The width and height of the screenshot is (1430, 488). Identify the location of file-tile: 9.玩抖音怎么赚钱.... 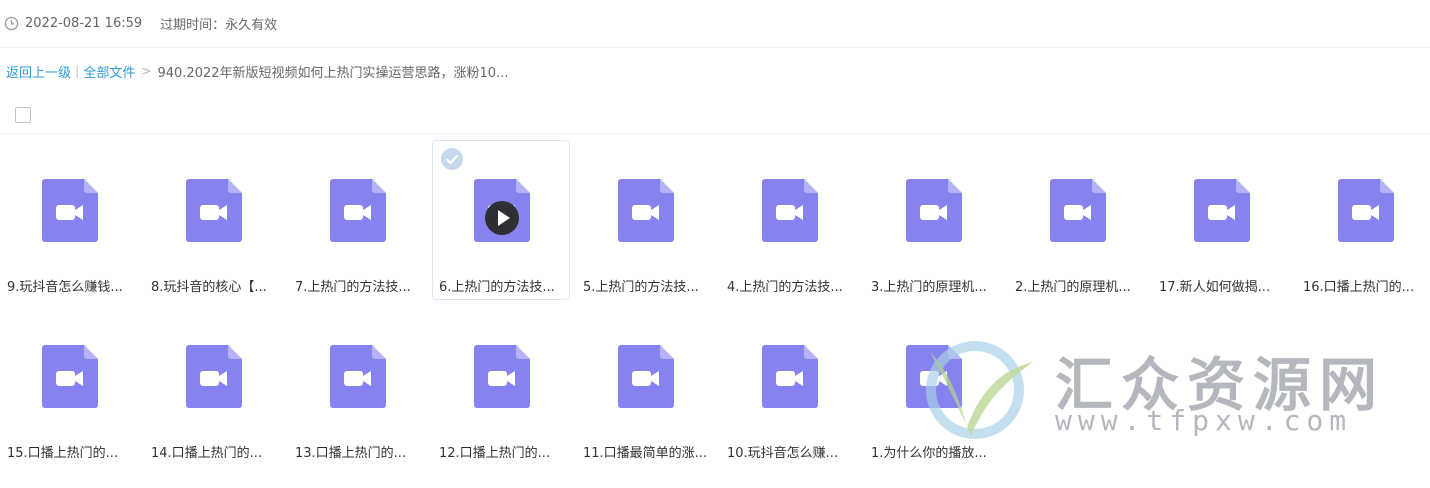
(69, 220).